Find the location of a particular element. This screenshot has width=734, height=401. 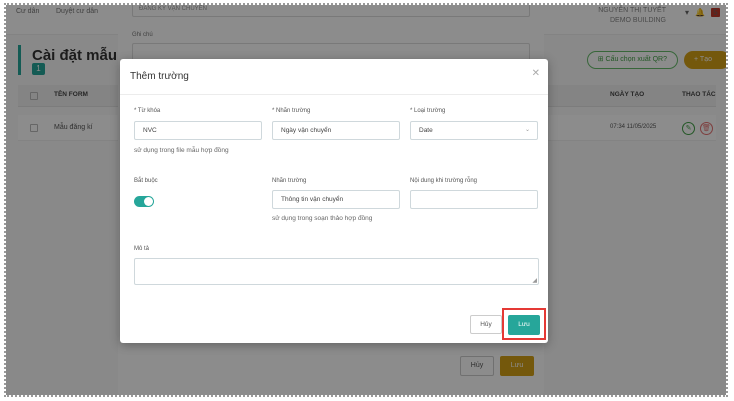

field-label-input: Thông tin vận chuyển is located at coordinates (336, 199).